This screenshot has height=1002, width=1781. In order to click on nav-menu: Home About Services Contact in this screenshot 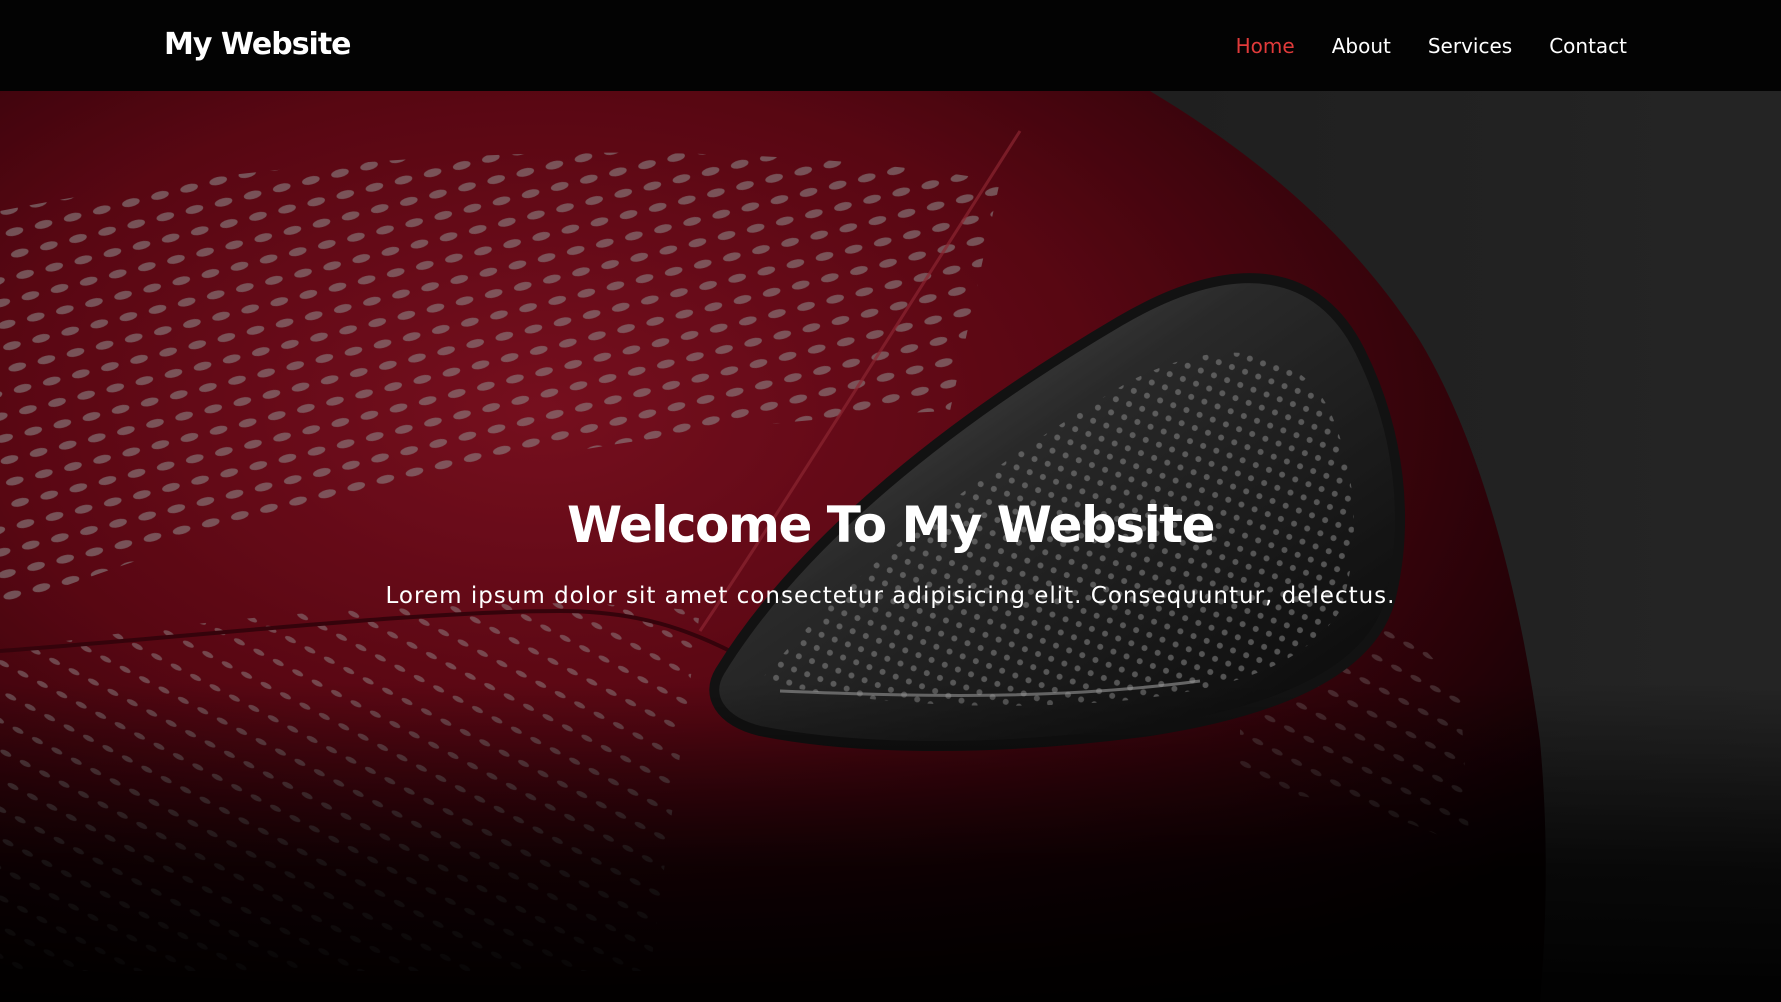, I will do `click(1431, 46)`.